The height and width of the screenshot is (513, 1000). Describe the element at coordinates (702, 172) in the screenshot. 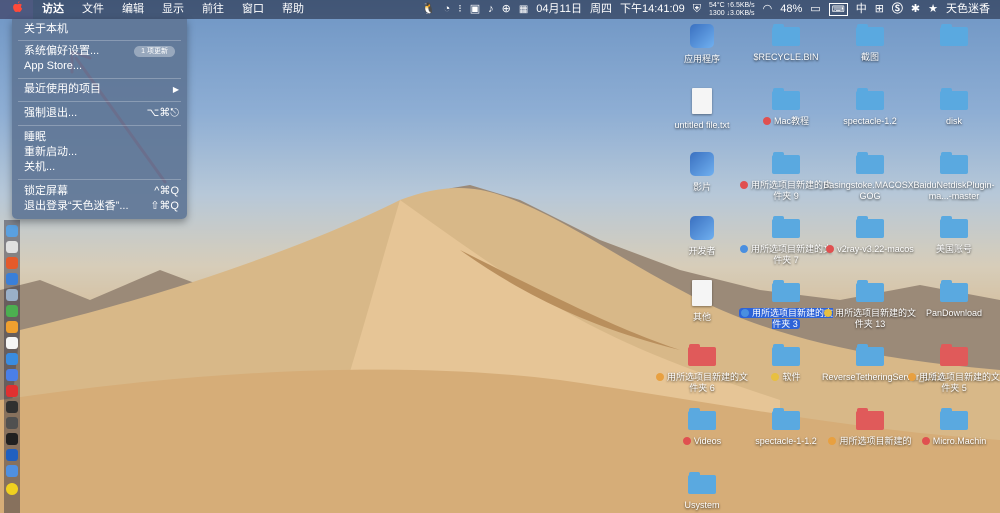

I see `desktop-icon: 影片` at that location.